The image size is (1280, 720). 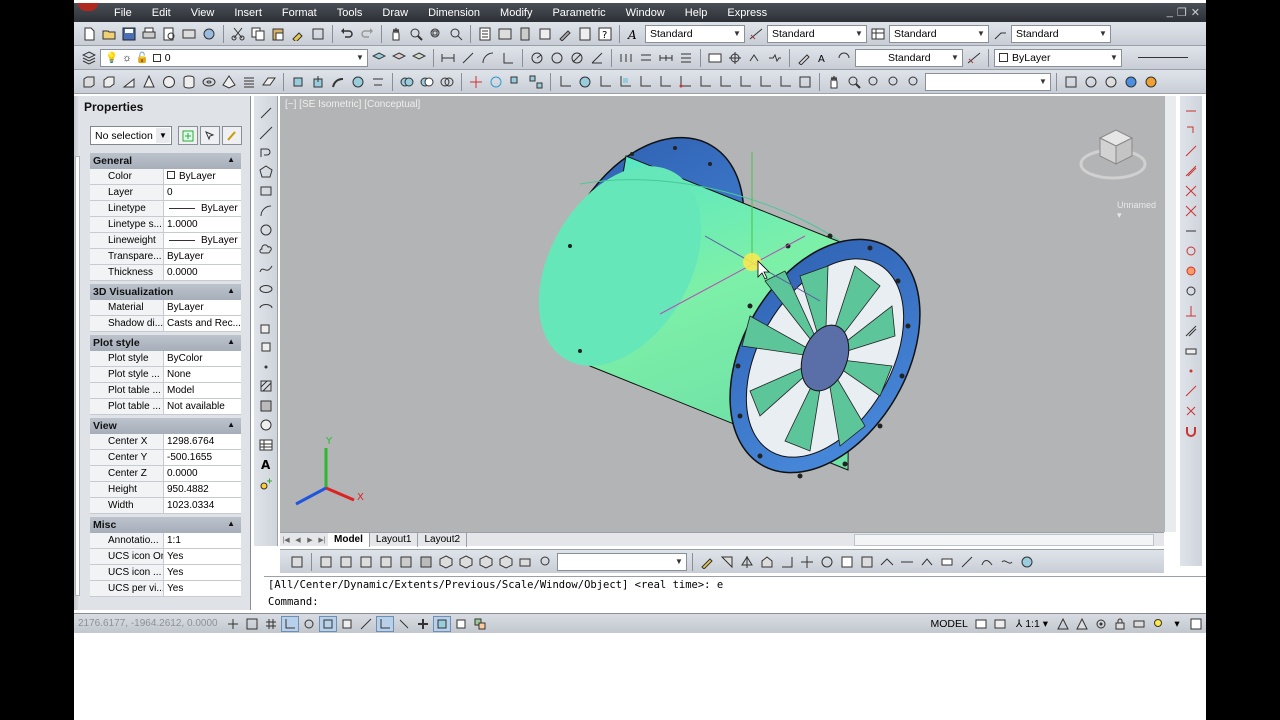 I want to click on top-view-icon, so click(x=326, y=562).